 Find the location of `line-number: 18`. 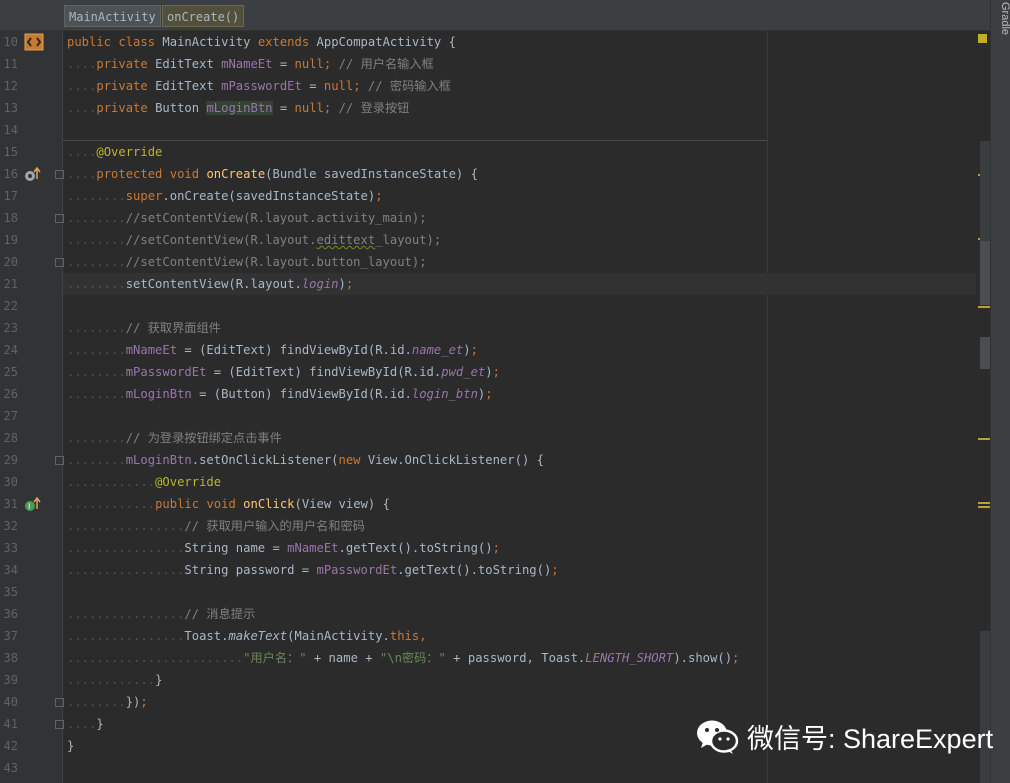

line-number: 18 is located at coordinates (10, 218).